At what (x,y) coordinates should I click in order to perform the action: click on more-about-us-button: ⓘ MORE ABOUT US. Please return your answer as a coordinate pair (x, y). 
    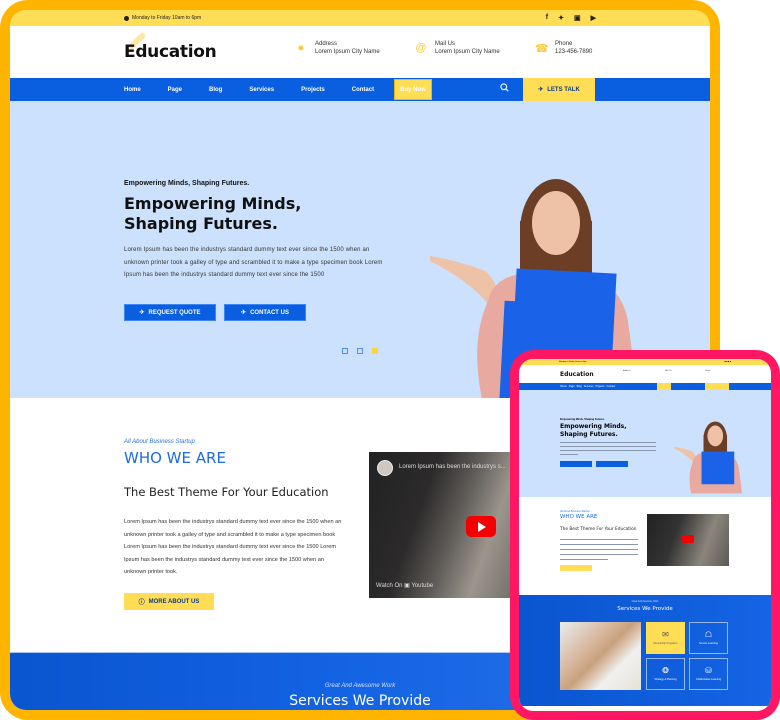
    Looking at the image, I should click on (169, 601).